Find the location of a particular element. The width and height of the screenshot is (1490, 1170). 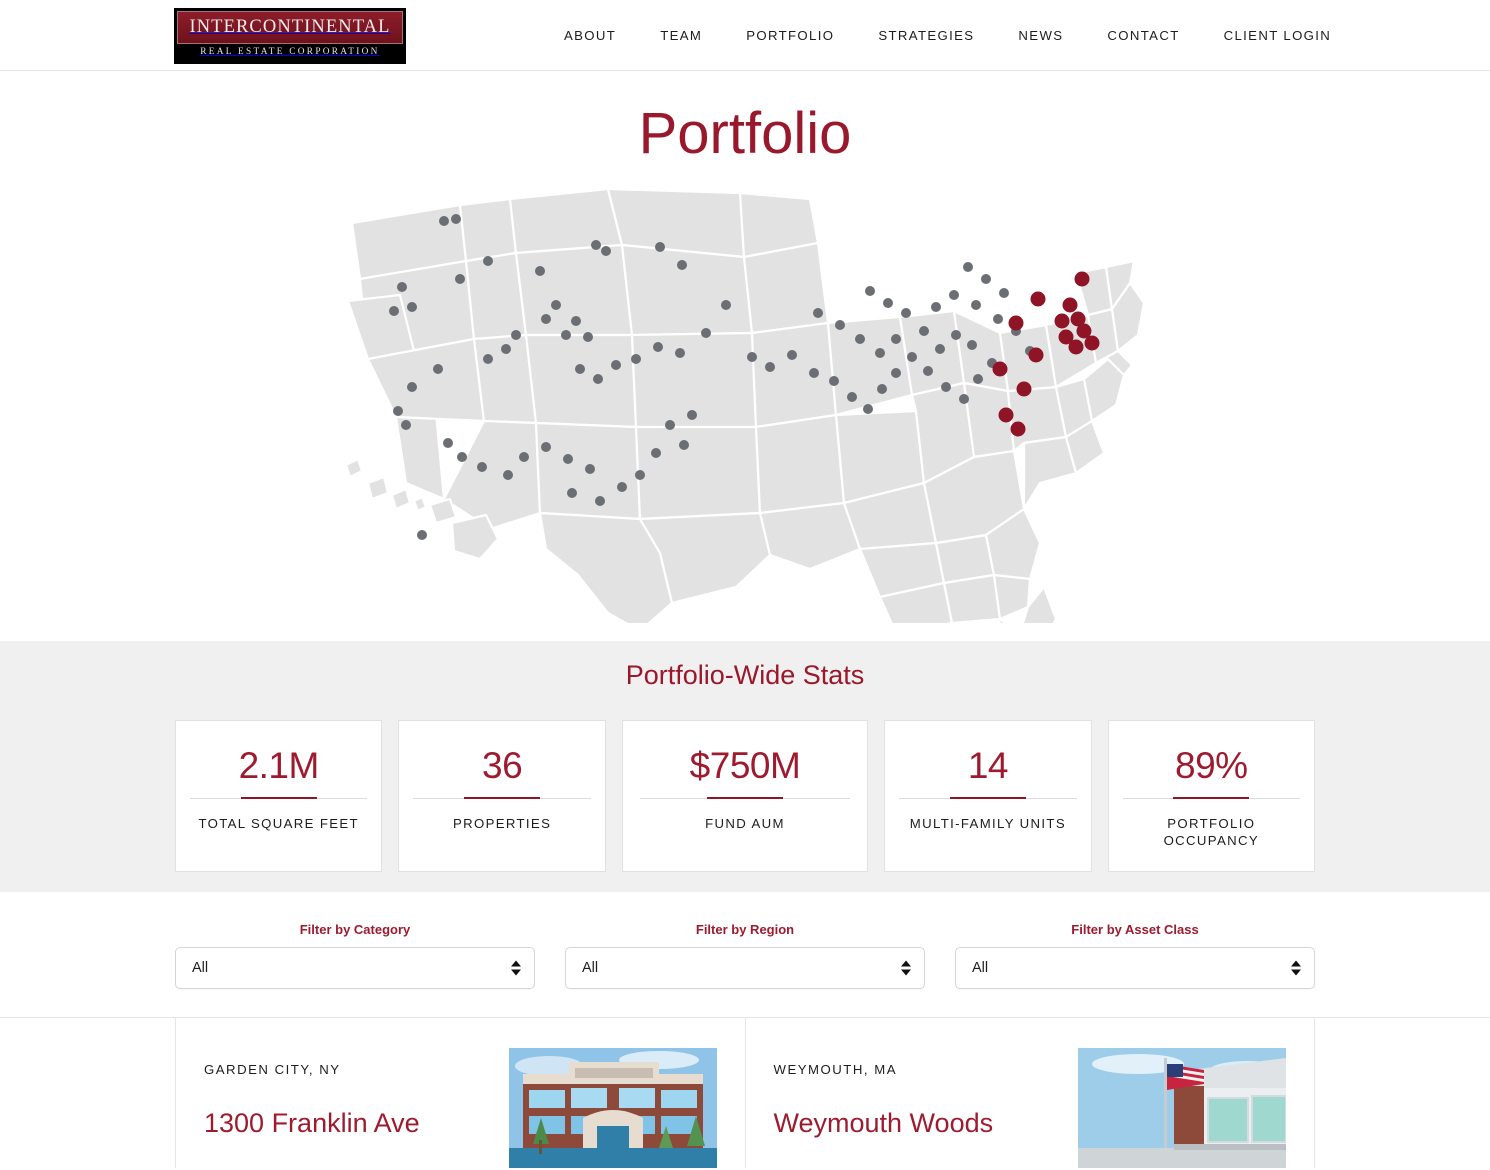

site-logo: INTERCONTINENTAL REAL ESTATE CORPORATION is located at coordinates (290, 36).